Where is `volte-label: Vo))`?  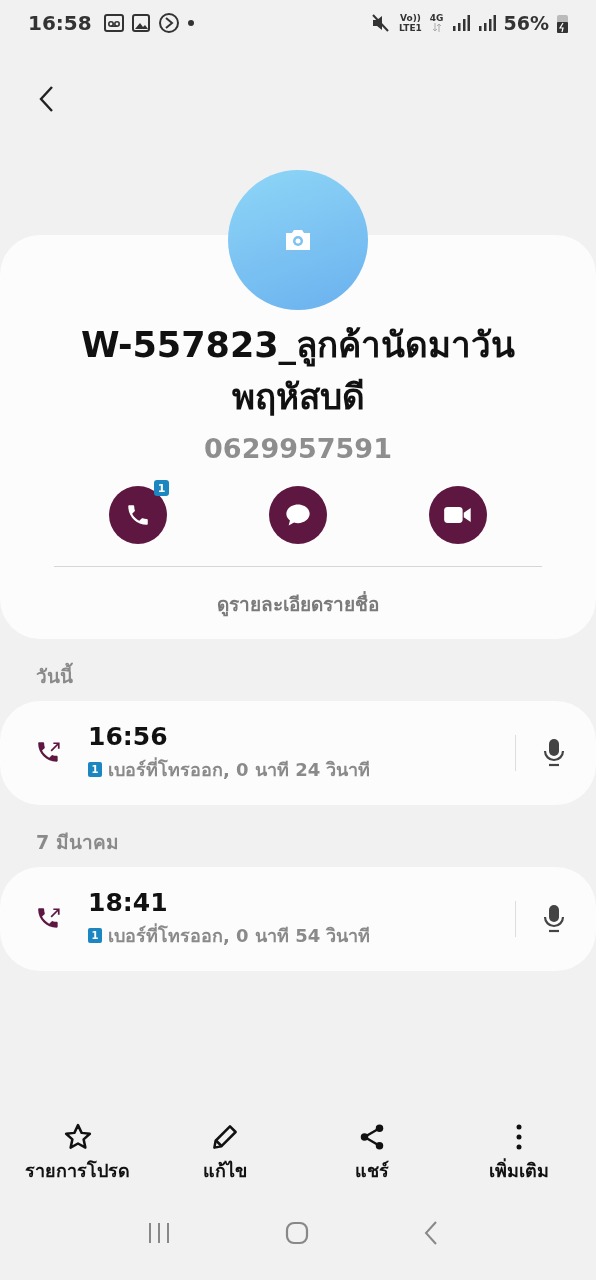
volte-label: Vo)) is located at coordinates (410, 17).